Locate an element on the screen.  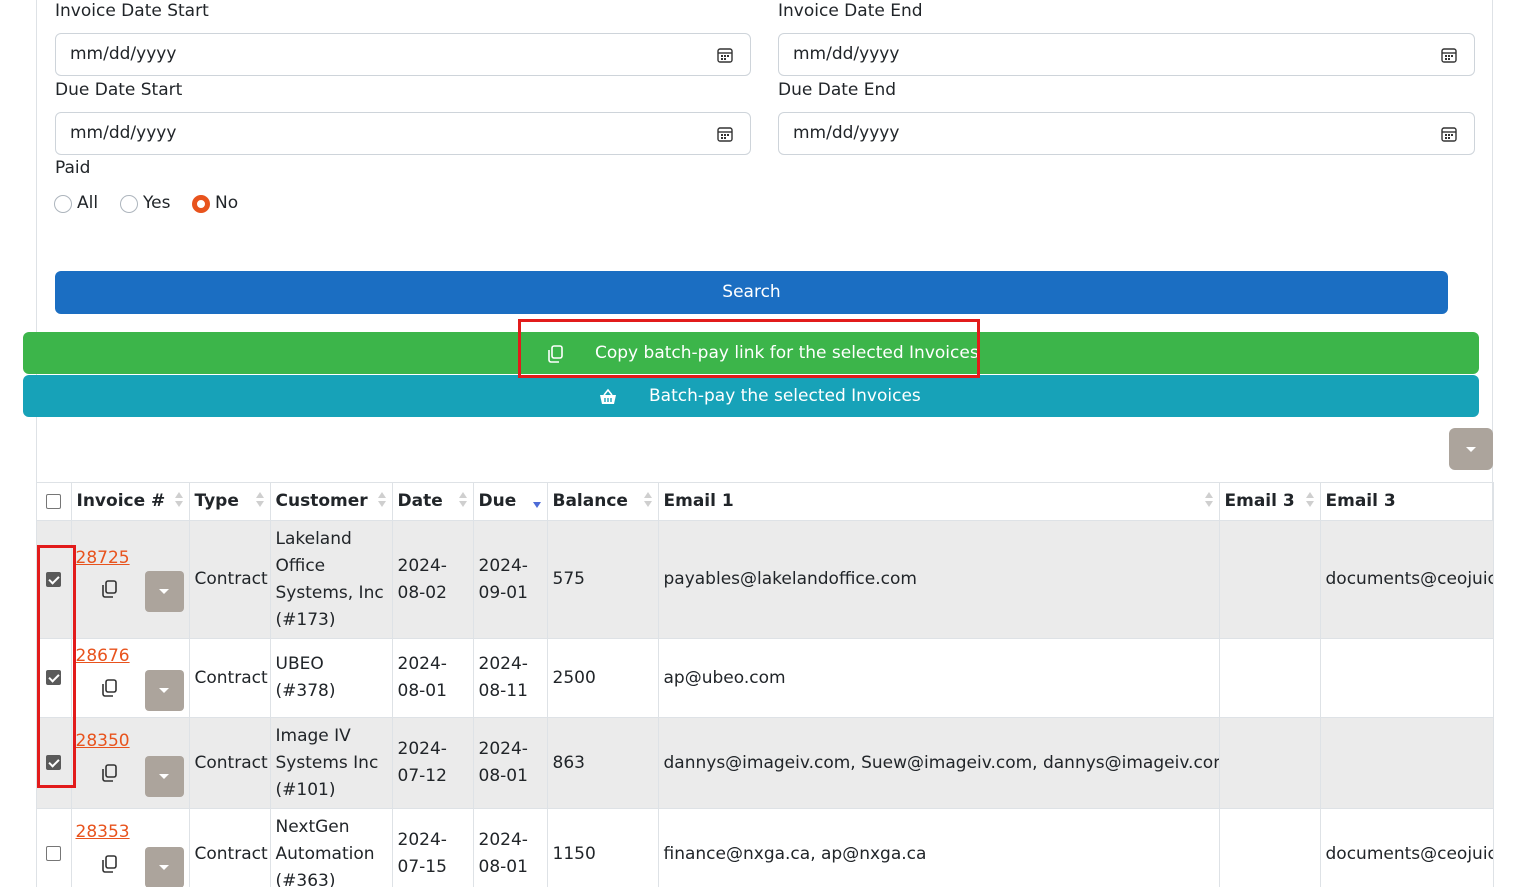
due-date-start-label: Due Date Start is located at coordinates (119, 90).